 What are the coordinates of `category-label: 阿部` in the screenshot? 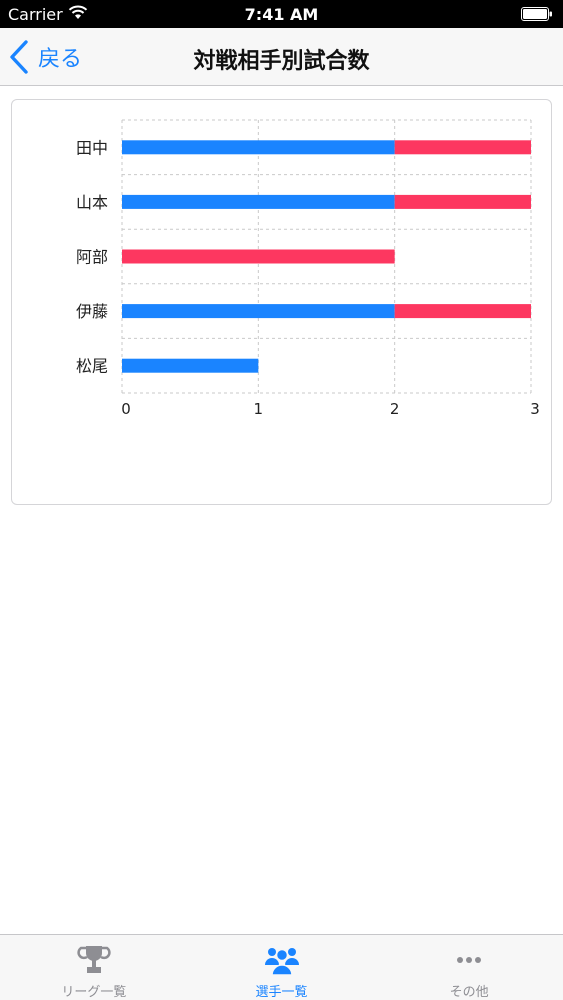 It's located at (92, 257).